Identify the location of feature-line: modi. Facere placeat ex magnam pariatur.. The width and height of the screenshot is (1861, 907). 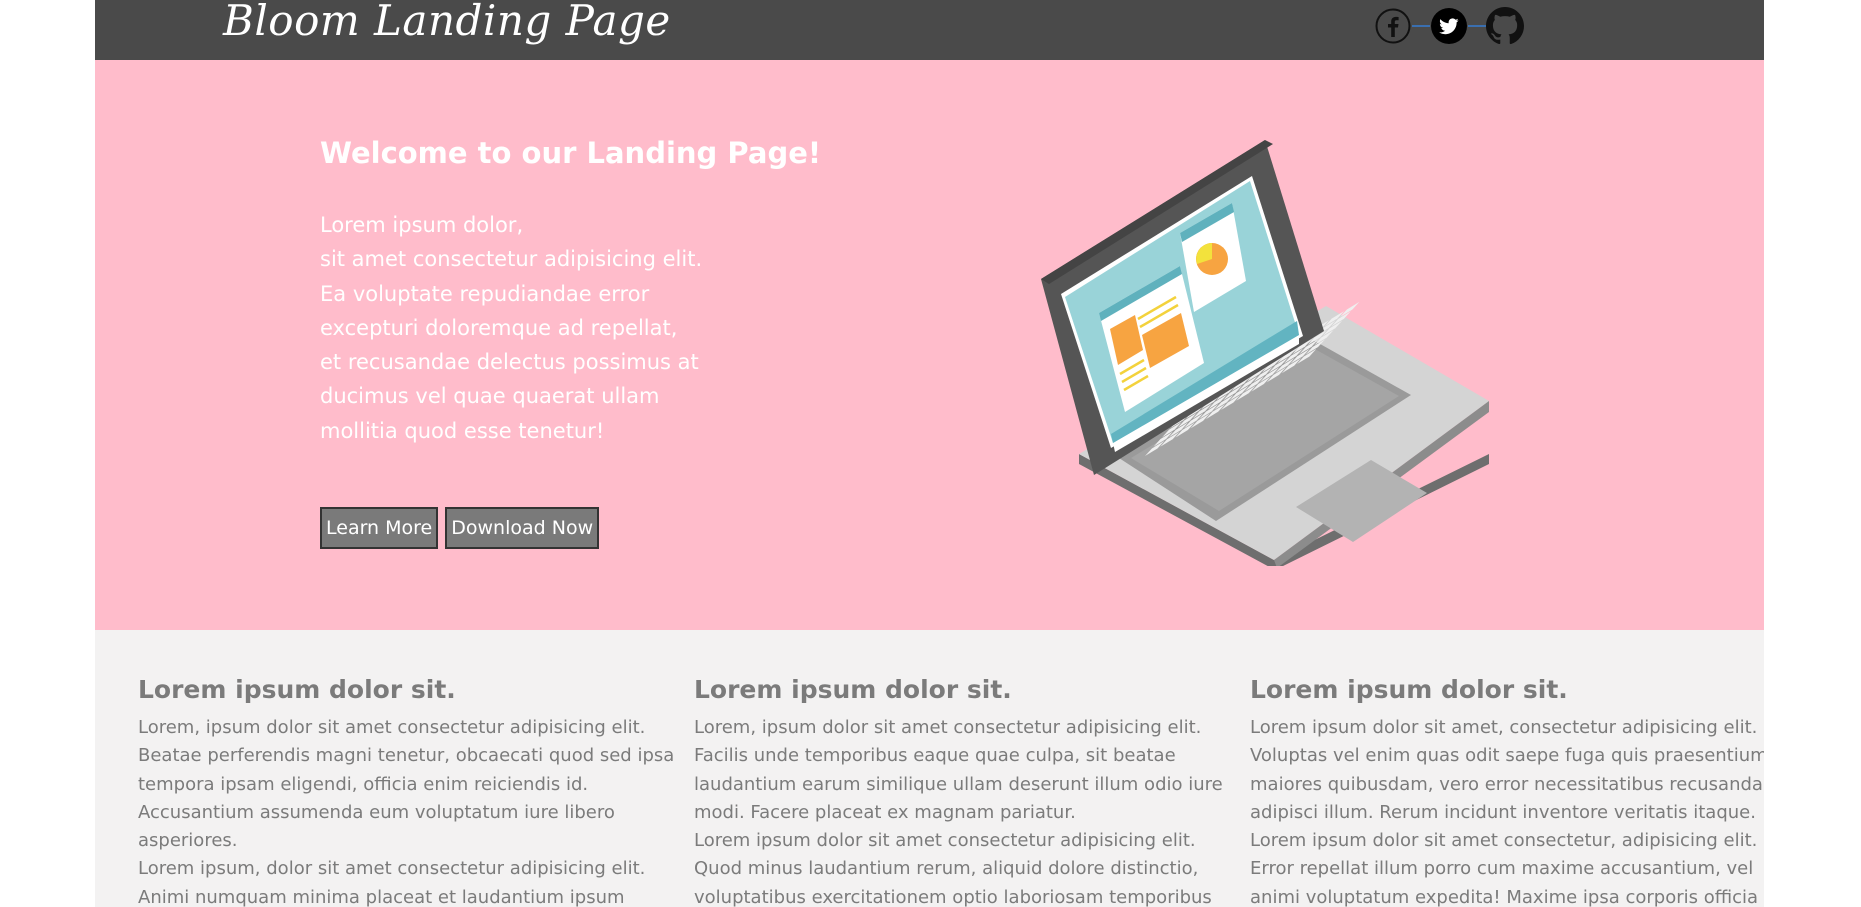
(885, 812).